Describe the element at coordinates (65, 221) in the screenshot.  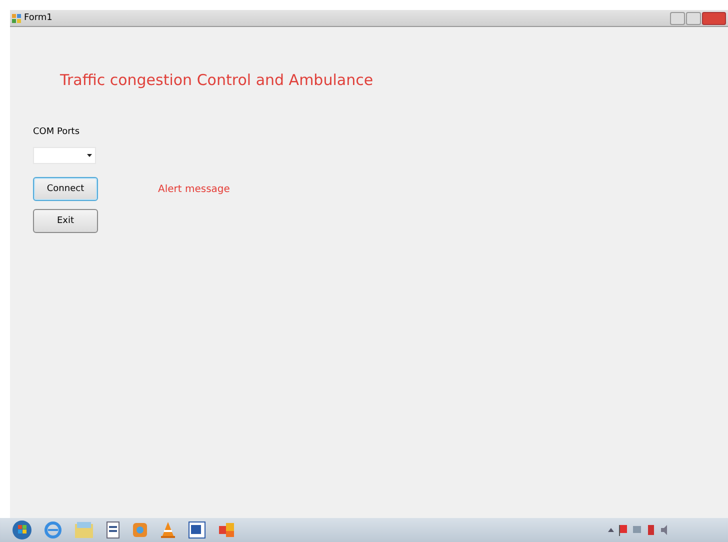
I see `exit-button: Exit` at that location.